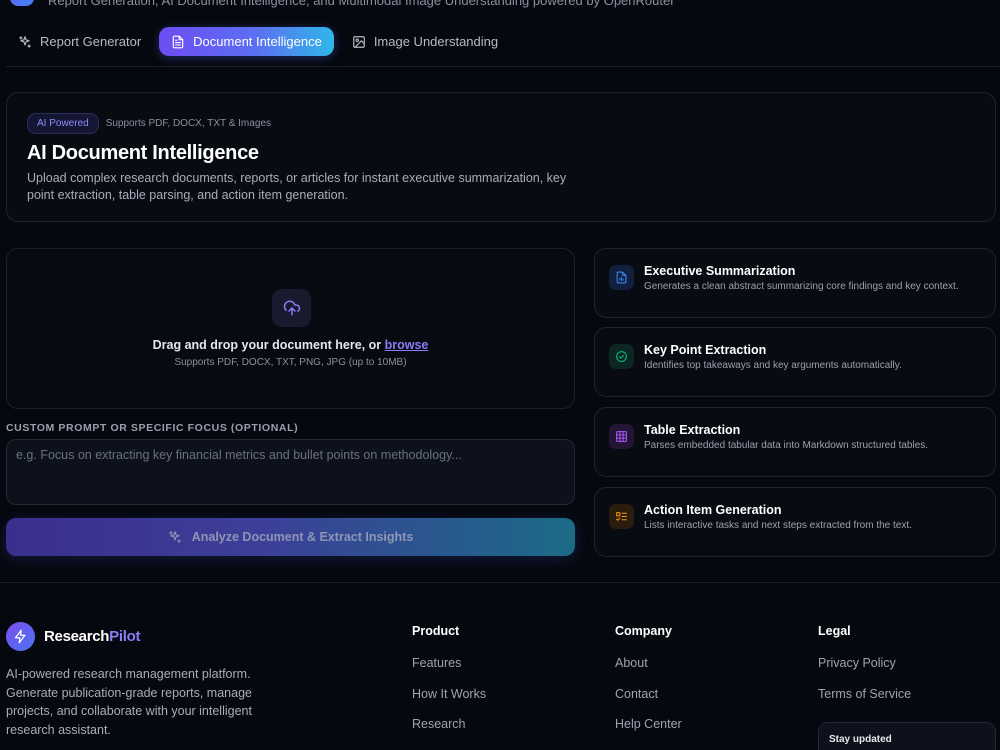 The height and width of the screenshot is (750, 1000). Describe the element at coordinates (267, 345) in the screenshot. I see `dropzone-instruction: Drag and drop your document here, or` at that location.